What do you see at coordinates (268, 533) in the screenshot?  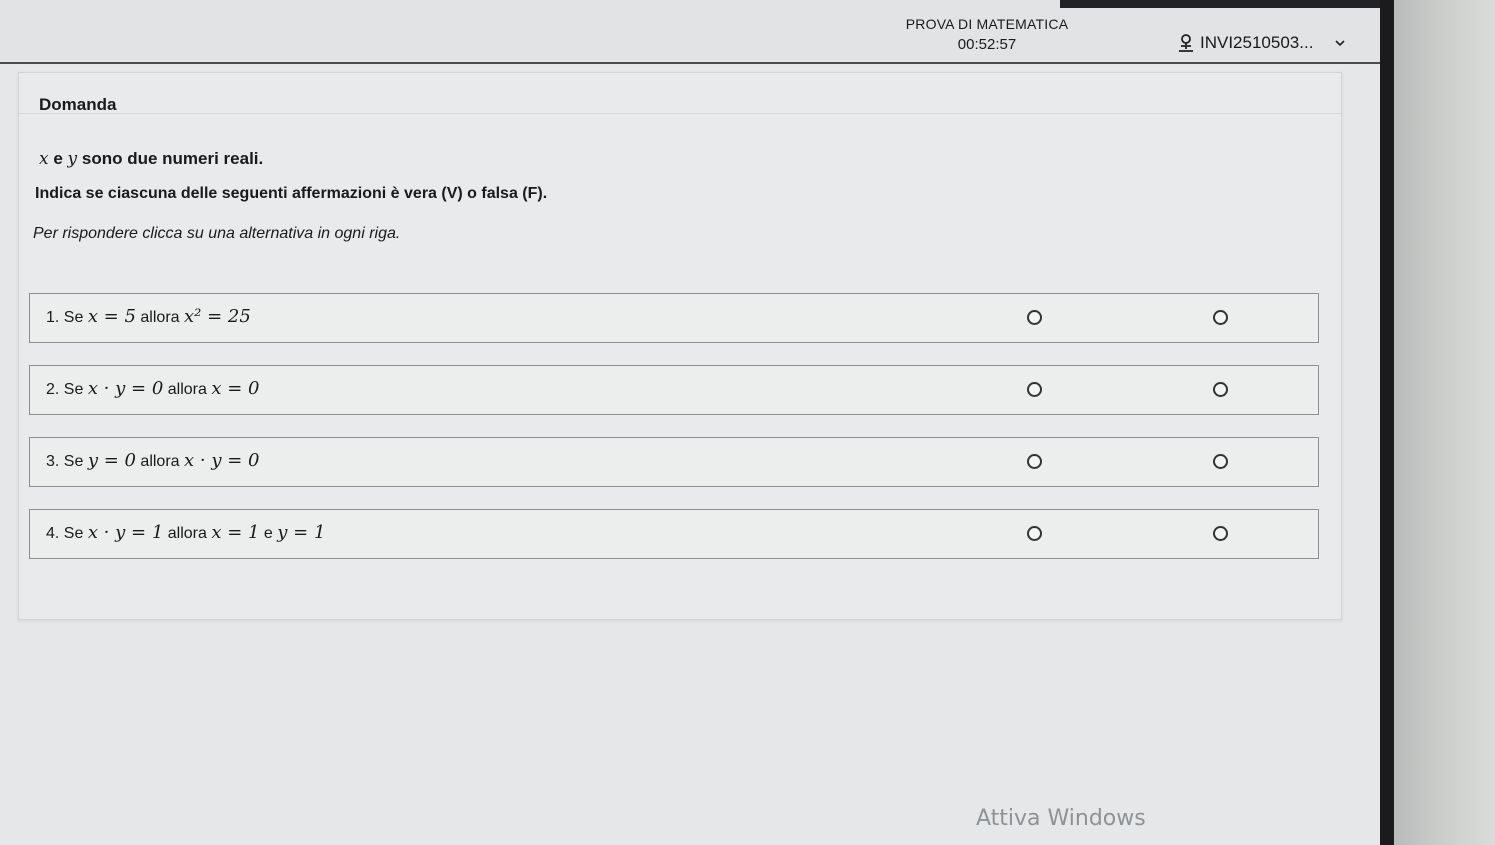 I see `statement-conj: e` at bounding box center [268, 533].